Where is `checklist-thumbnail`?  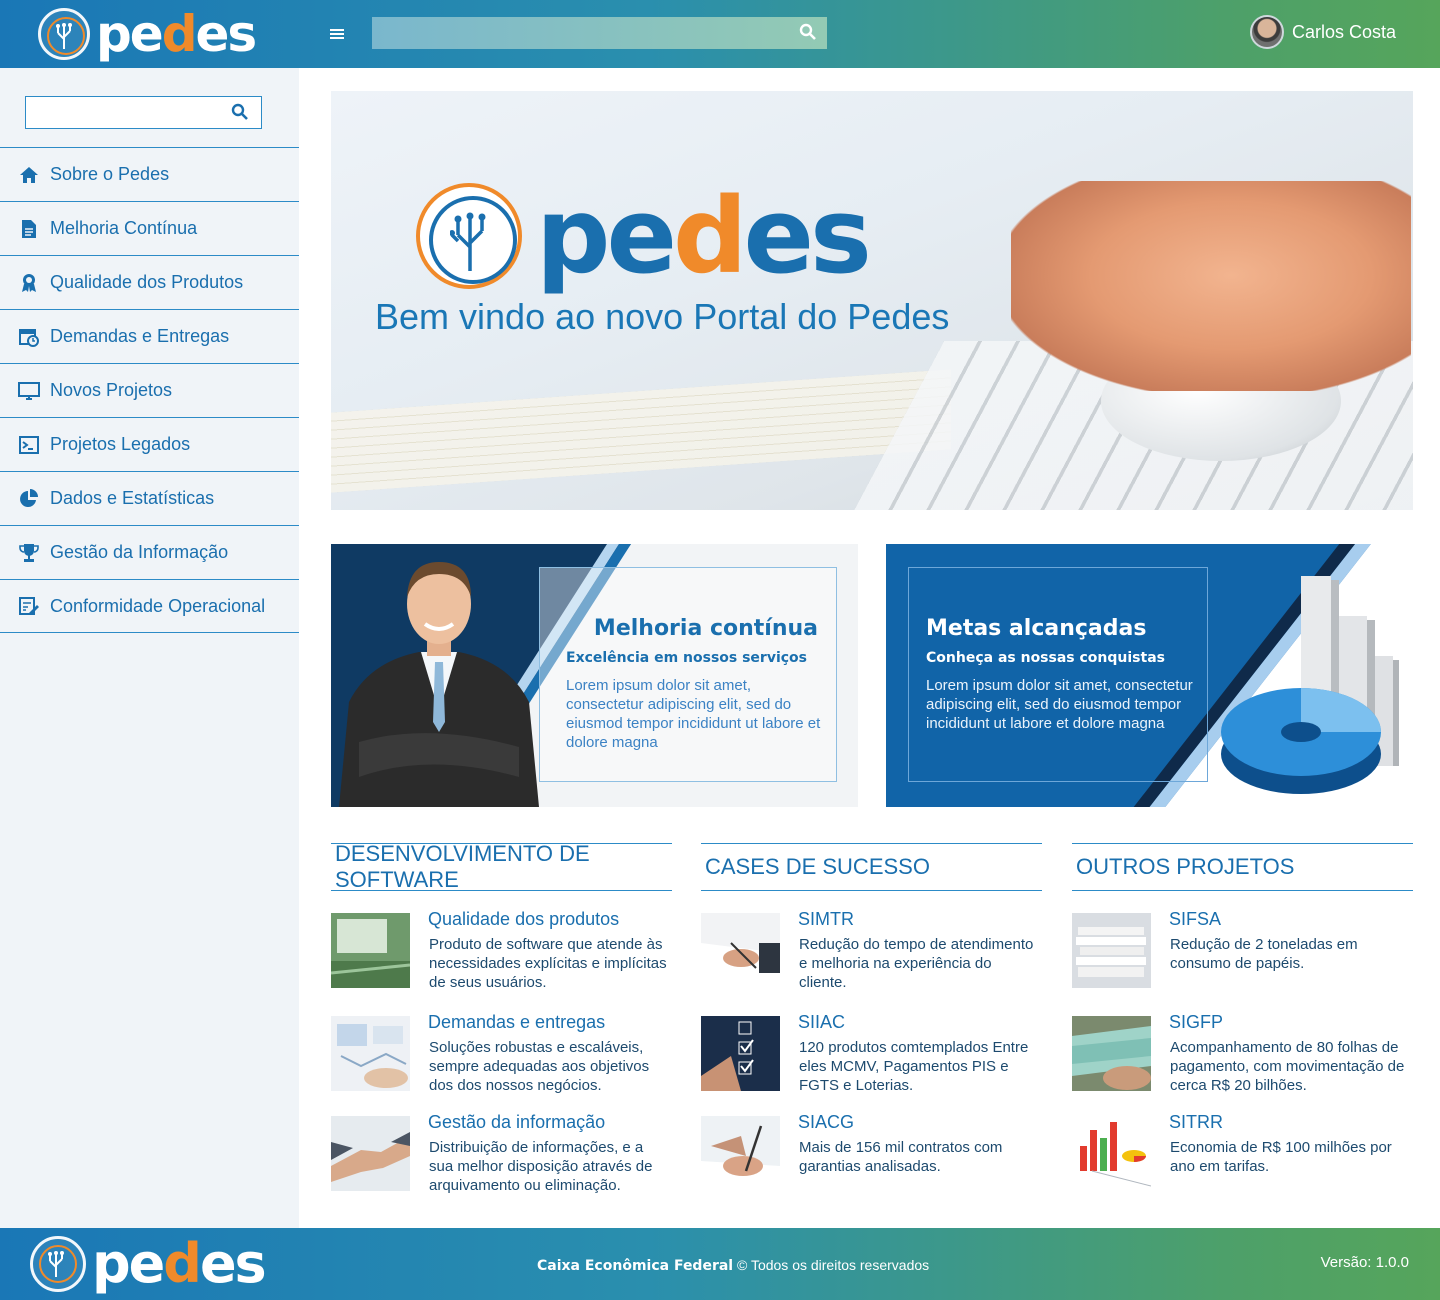 checklist-thumbnail is located at coordinates (740, 1053).